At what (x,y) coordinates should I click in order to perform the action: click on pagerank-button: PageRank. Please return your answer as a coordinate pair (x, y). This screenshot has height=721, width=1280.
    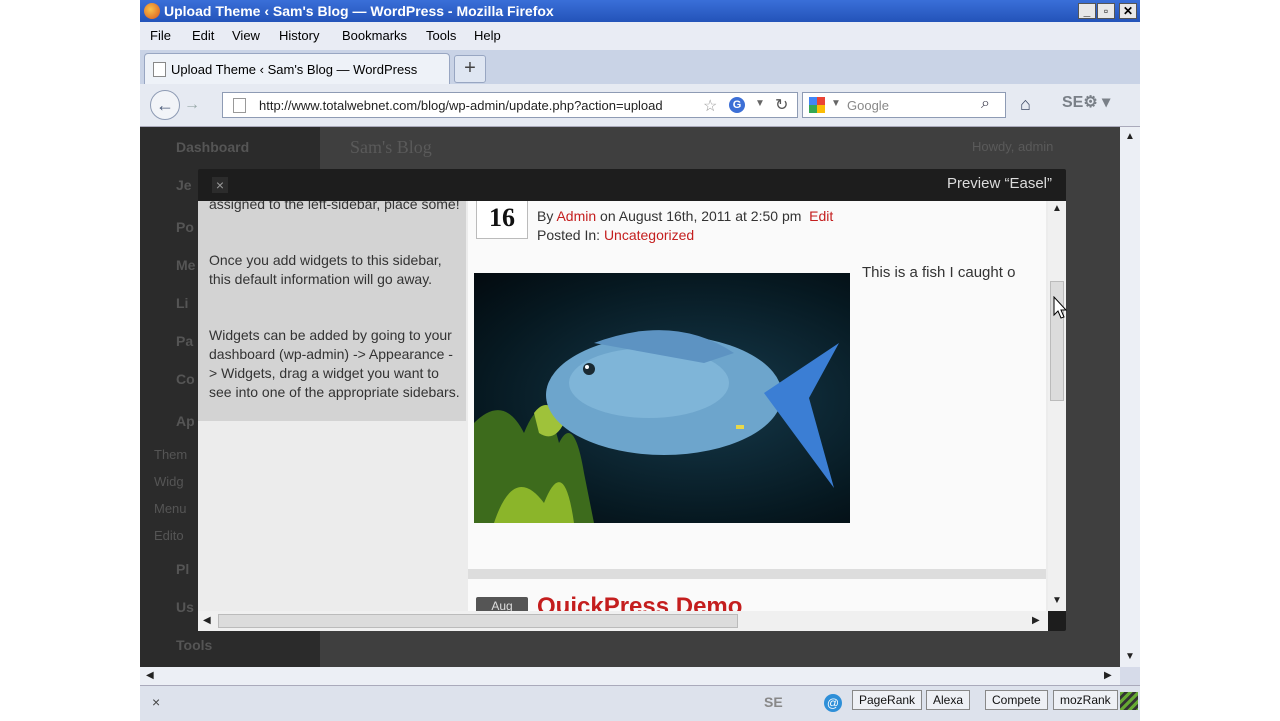
    Looking at the image, I should click on (887, 700).